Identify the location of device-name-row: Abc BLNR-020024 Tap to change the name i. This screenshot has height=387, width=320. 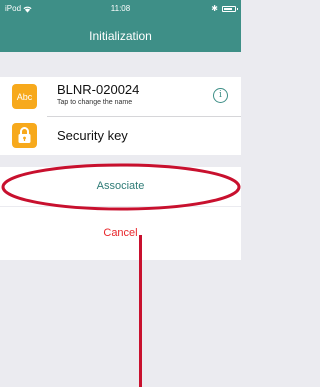
(120, 96).